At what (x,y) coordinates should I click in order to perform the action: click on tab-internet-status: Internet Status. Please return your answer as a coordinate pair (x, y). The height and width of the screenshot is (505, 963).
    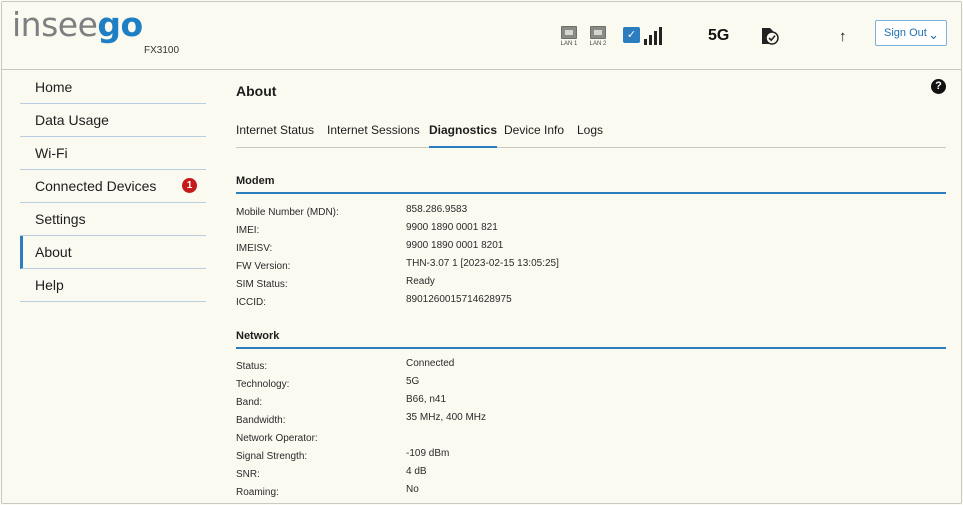
    Looking at the image, I should click on (275, 135).